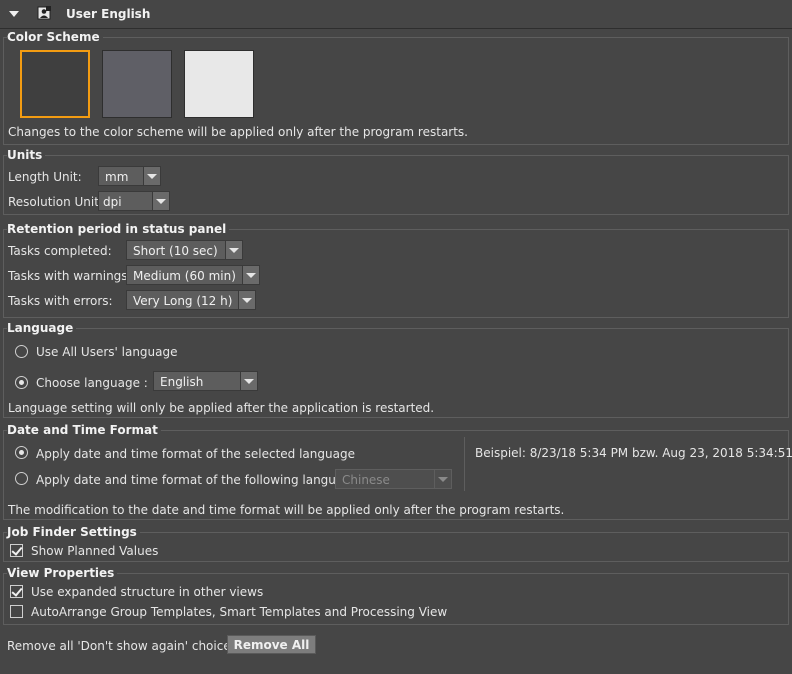 This screenshot has width=792, height=674. What do you see at coordinates (21, 351) in the screenshot?
I see `use-all-users-language-radio` at bounding box center [21, 351].